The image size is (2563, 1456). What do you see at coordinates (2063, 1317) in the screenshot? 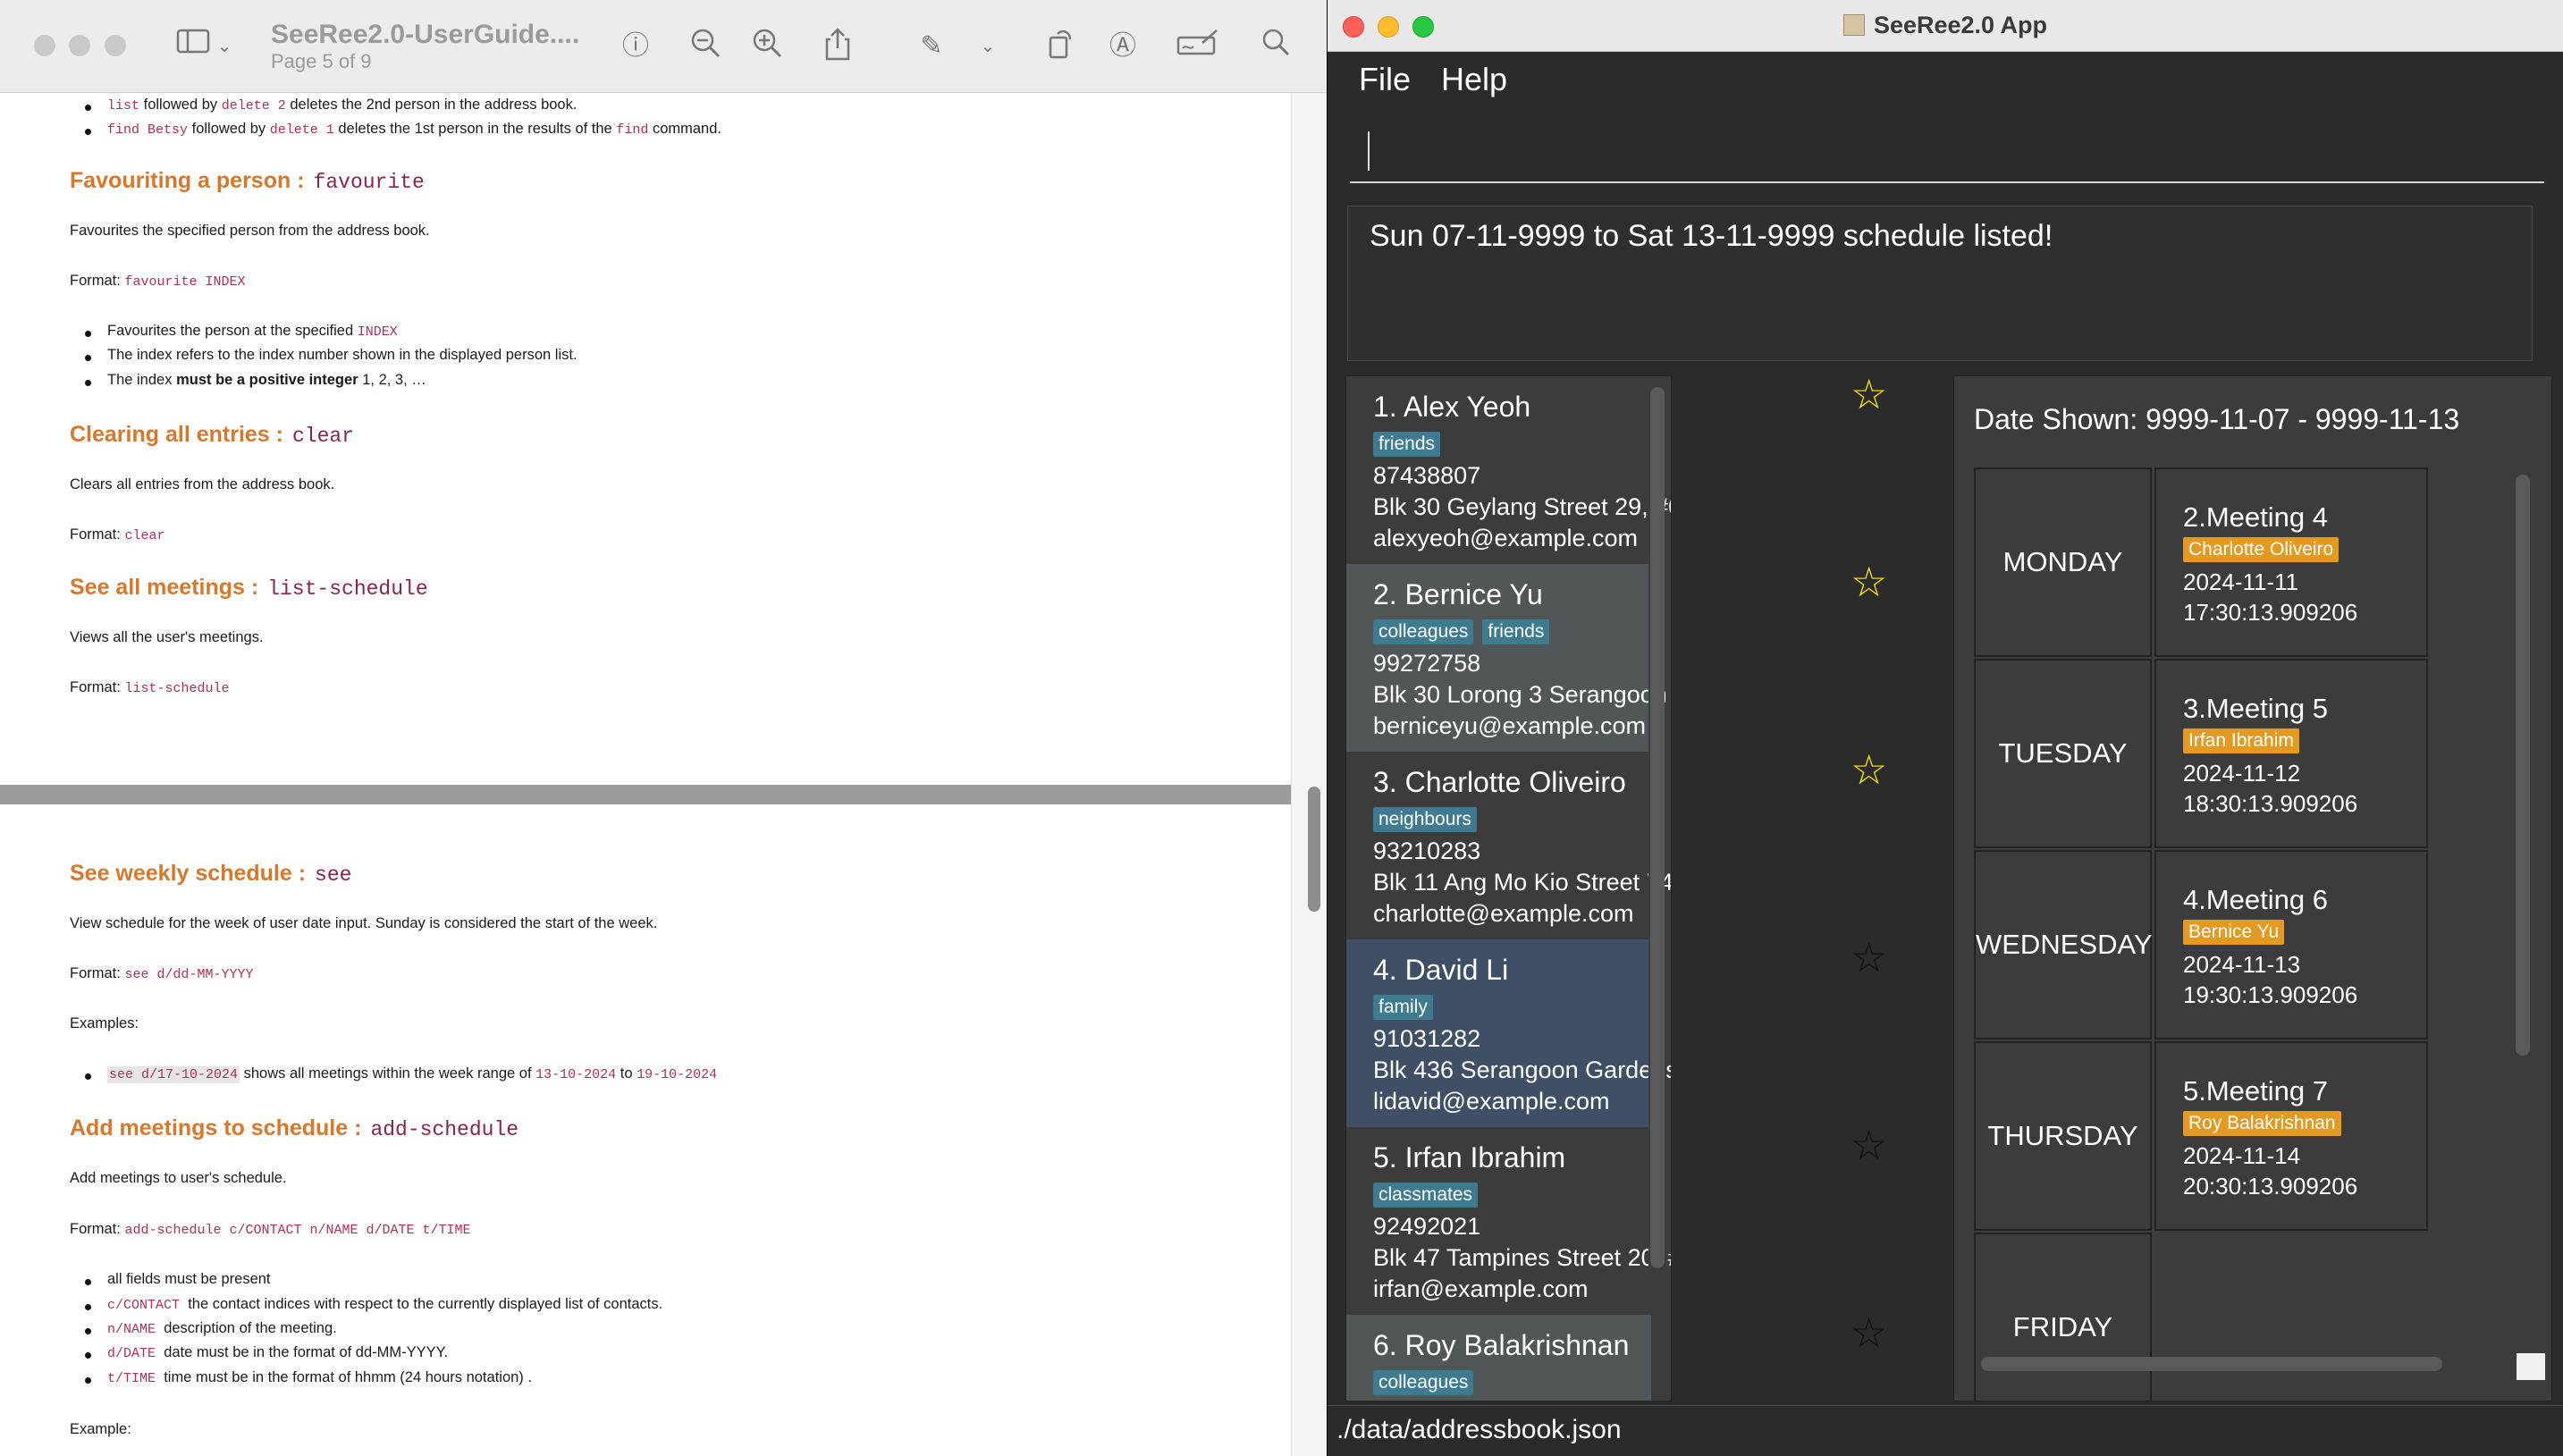
I see `day-label: FRIDAY` at bounding box center [2063, 1317].